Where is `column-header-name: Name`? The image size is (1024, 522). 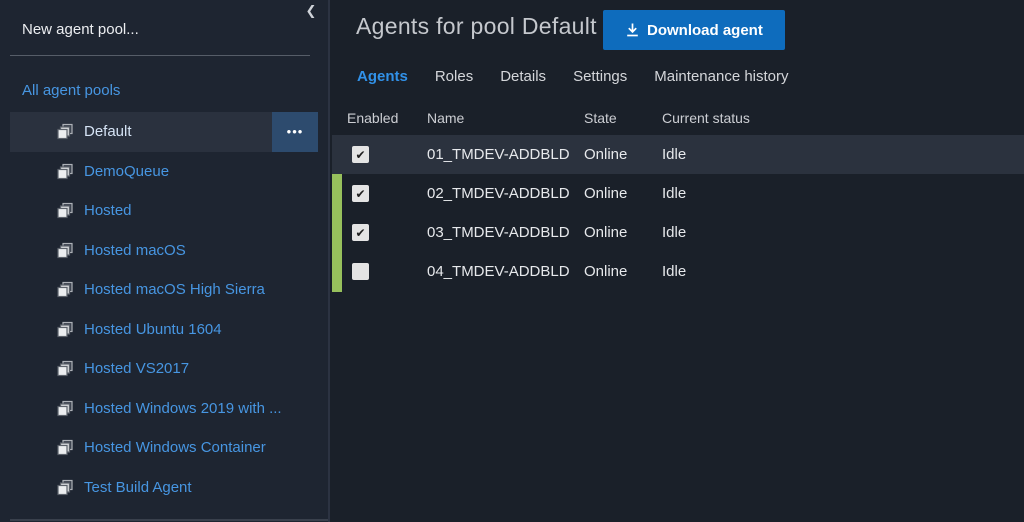
column-header-name: Name is located at coordinates (446, 118).